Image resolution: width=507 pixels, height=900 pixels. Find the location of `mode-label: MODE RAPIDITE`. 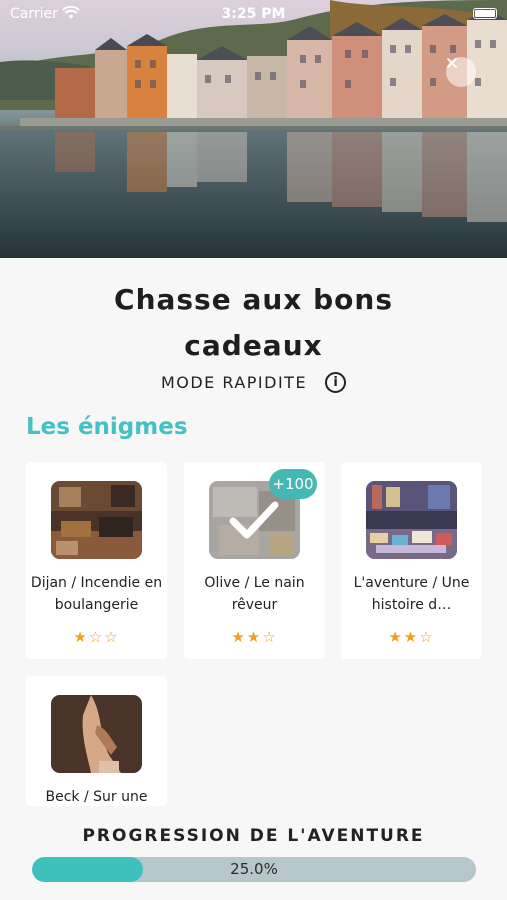

mode-label: MODE RAPIDITE is located at coordinates (234, 382).